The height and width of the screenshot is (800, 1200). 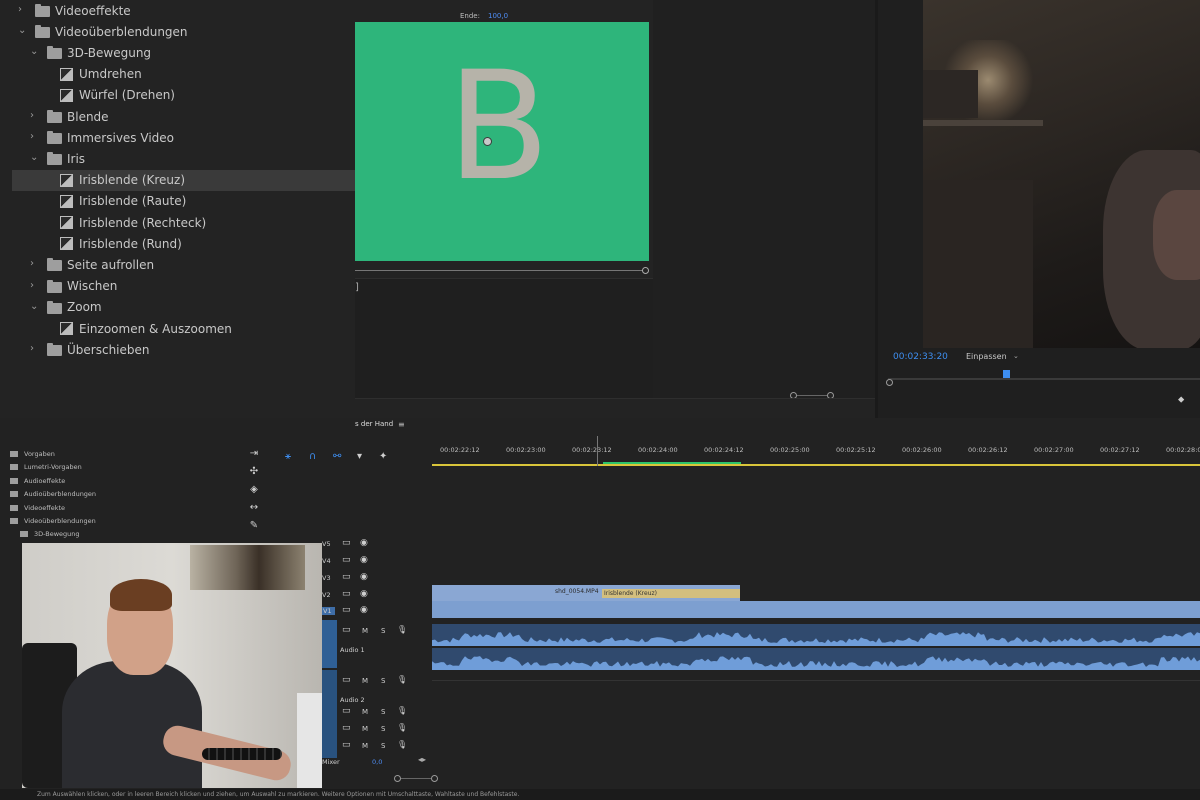 I want to click on project-tree-item: Lumetri-Vorgaben, so click(x=46, y=469).